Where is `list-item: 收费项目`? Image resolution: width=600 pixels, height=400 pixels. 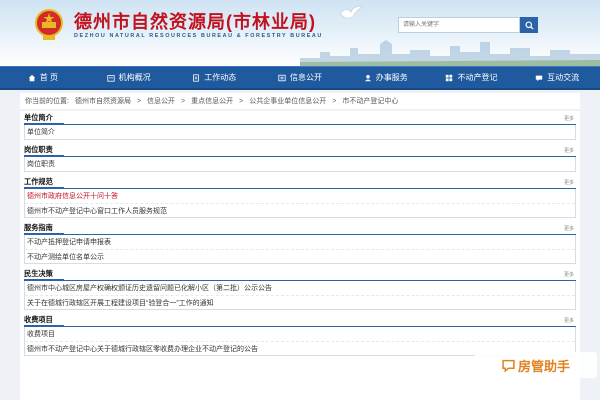
list-item: 收费项目 is located at coordinates (300, 334).